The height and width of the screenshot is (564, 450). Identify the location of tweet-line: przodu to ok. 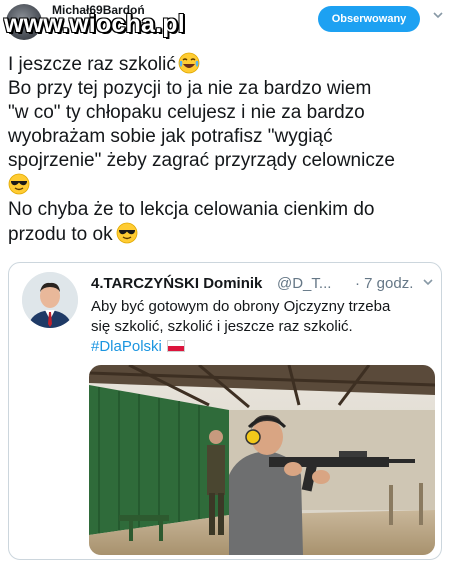
(227, 234).